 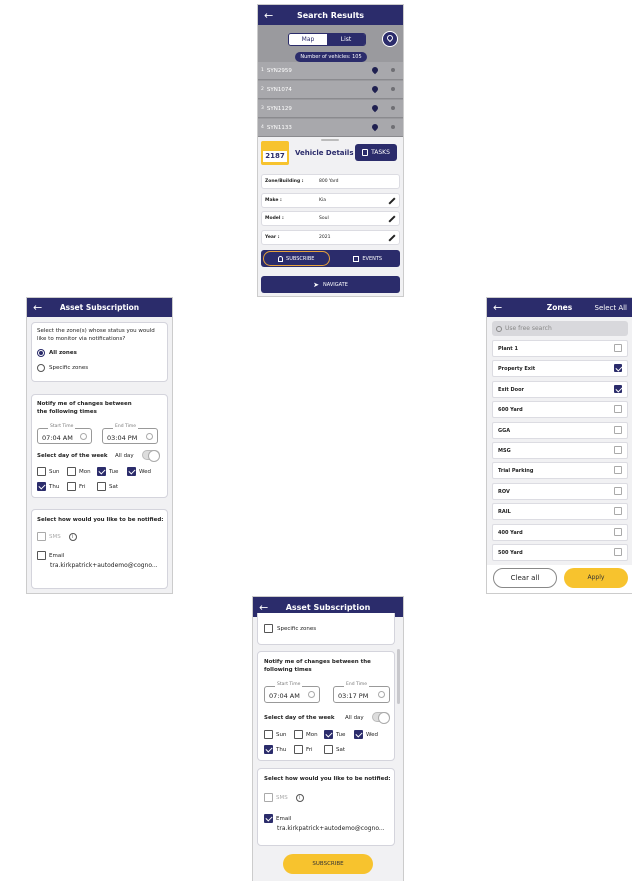 I want to click on zone-row: Property Exit, so click(x=560, y=369).